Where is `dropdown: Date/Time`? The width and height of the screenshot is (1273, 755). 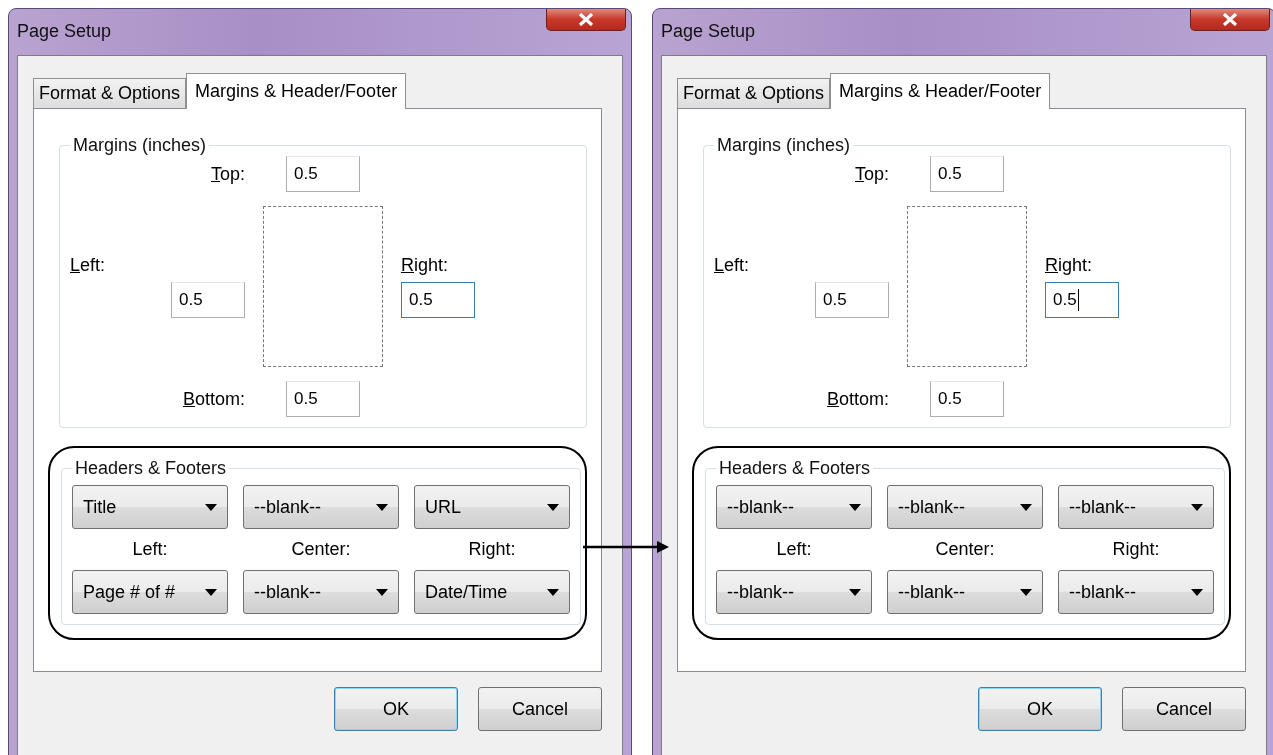
dropdown: Date/Time is located at coordinates (492, 592).